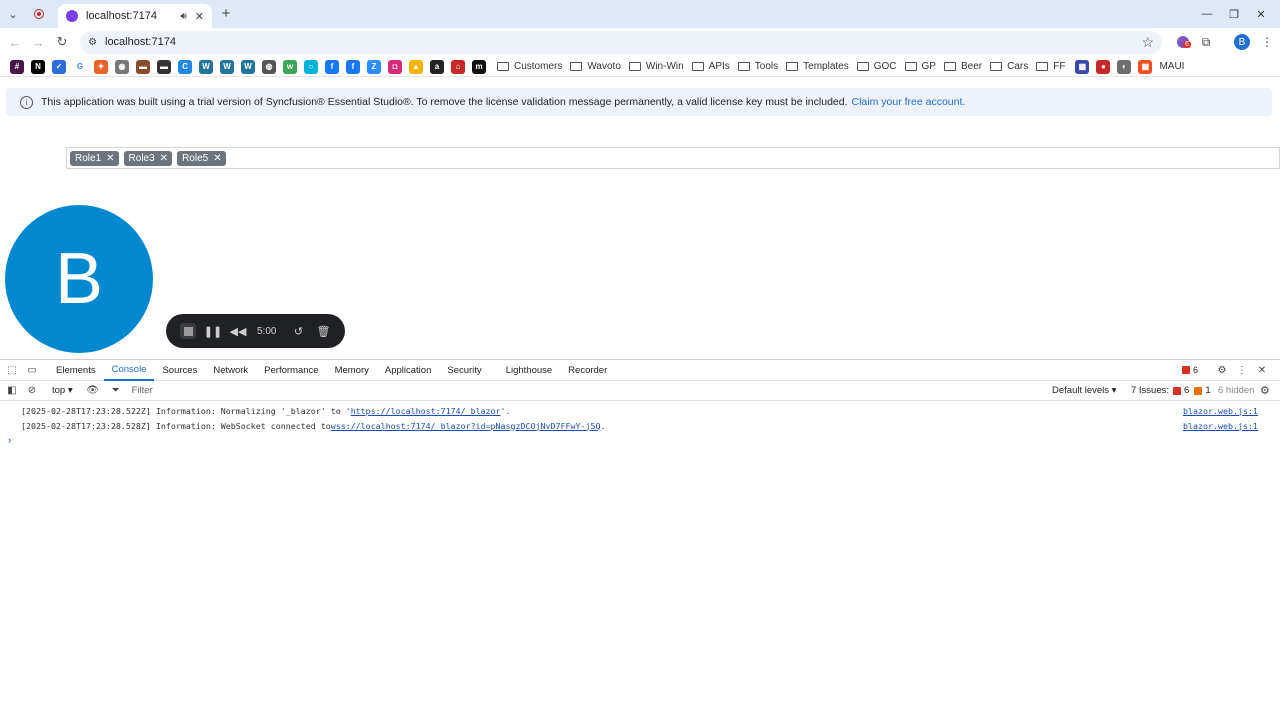 The width and height of the screenshot is (1280, 720). Describe the element at coordinates (39, 14) in the screenshot. I see `recording-indicator-icon` at that location.